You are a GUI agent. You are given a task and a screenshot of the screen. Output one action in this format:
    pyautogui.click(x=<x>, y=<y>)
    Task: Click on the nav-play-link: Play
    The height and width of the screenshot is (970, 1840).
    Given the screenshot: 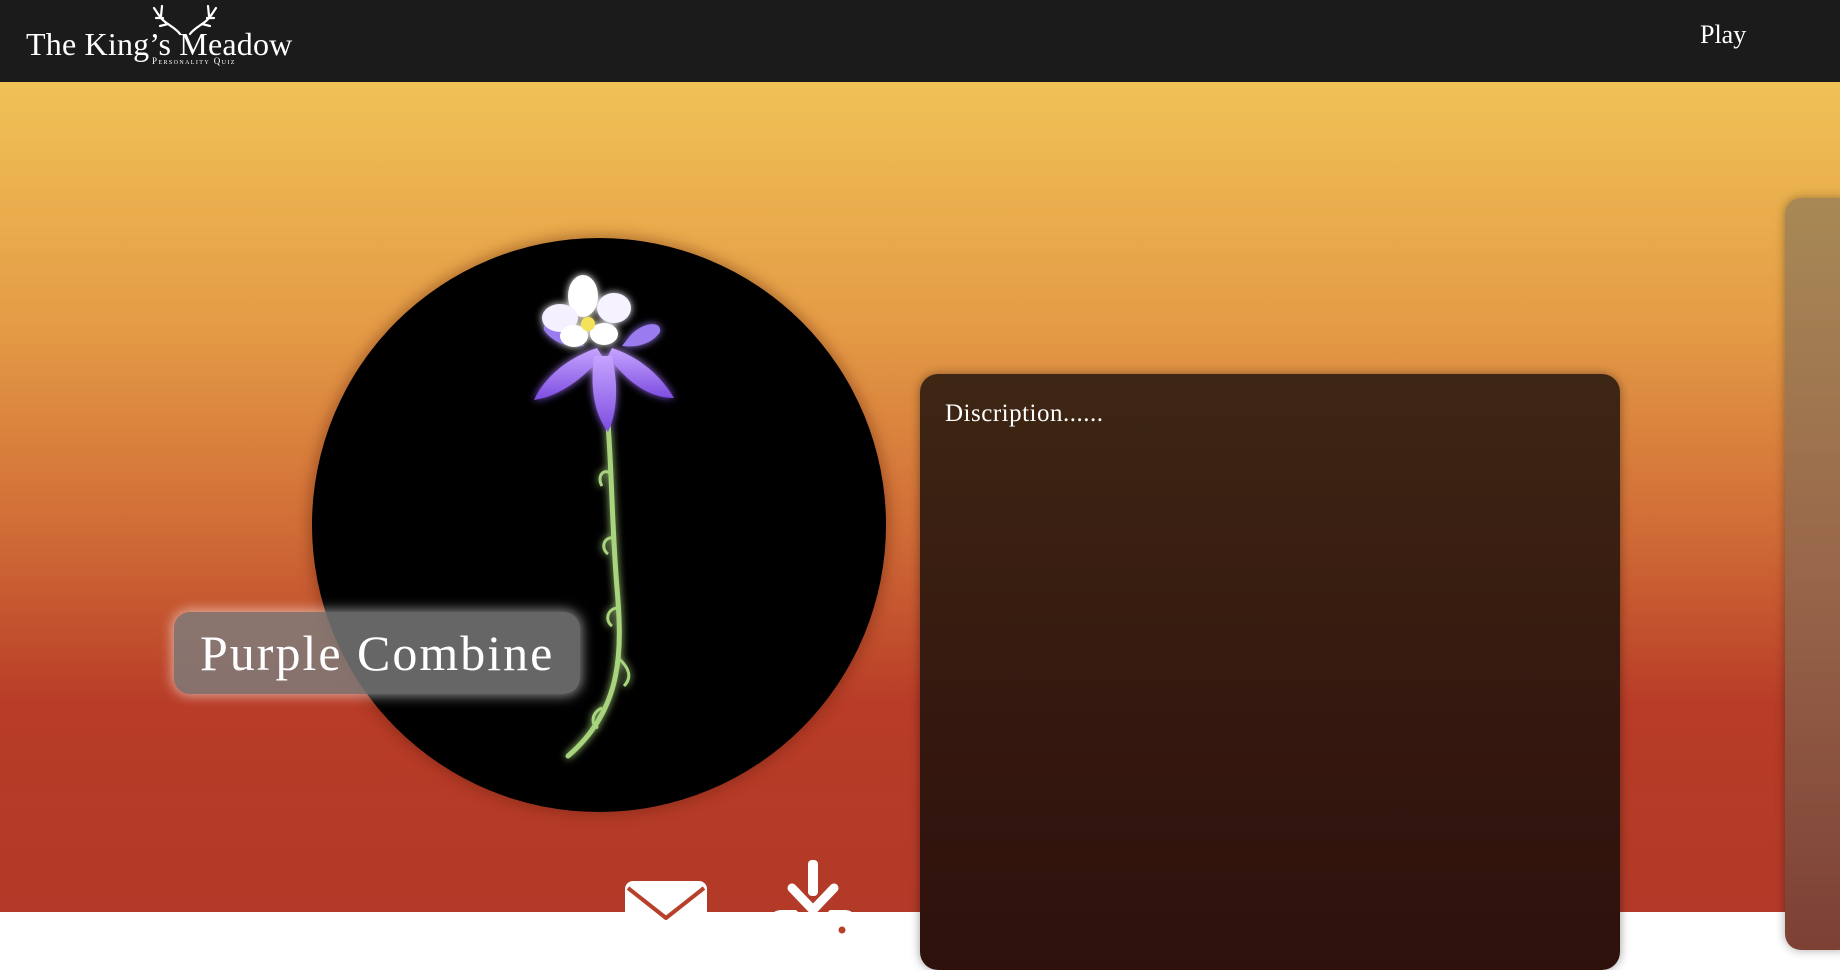 What is the action you would take?
    pyautogui.click(x=1723, y=35)
    